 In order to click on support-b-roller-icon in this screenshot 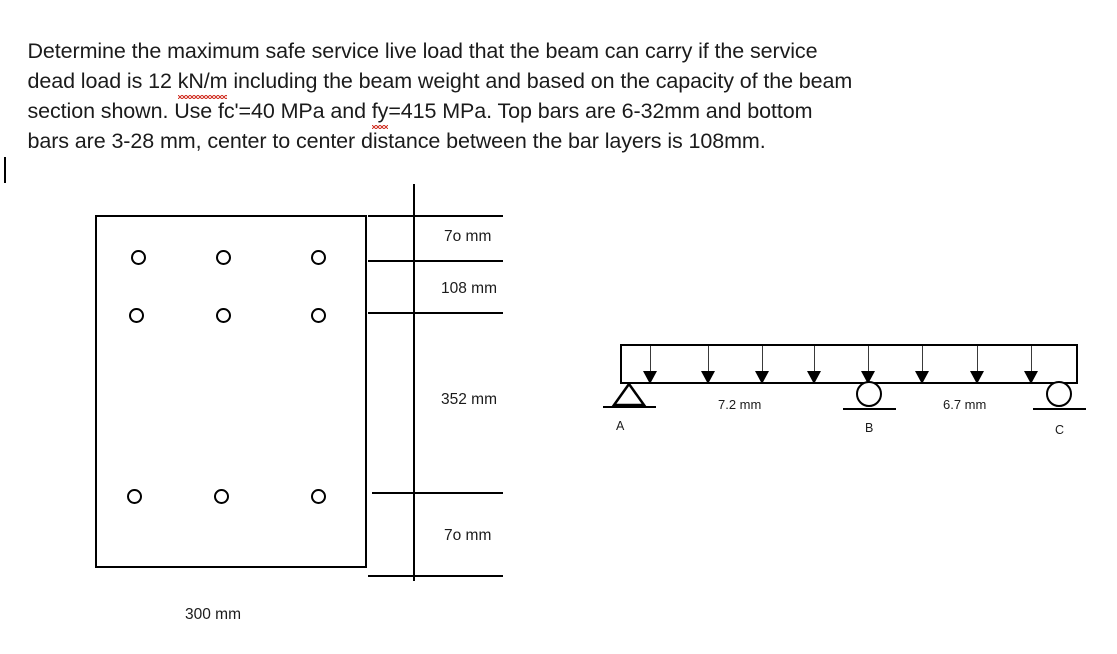, I will do `click(869, 394)`.